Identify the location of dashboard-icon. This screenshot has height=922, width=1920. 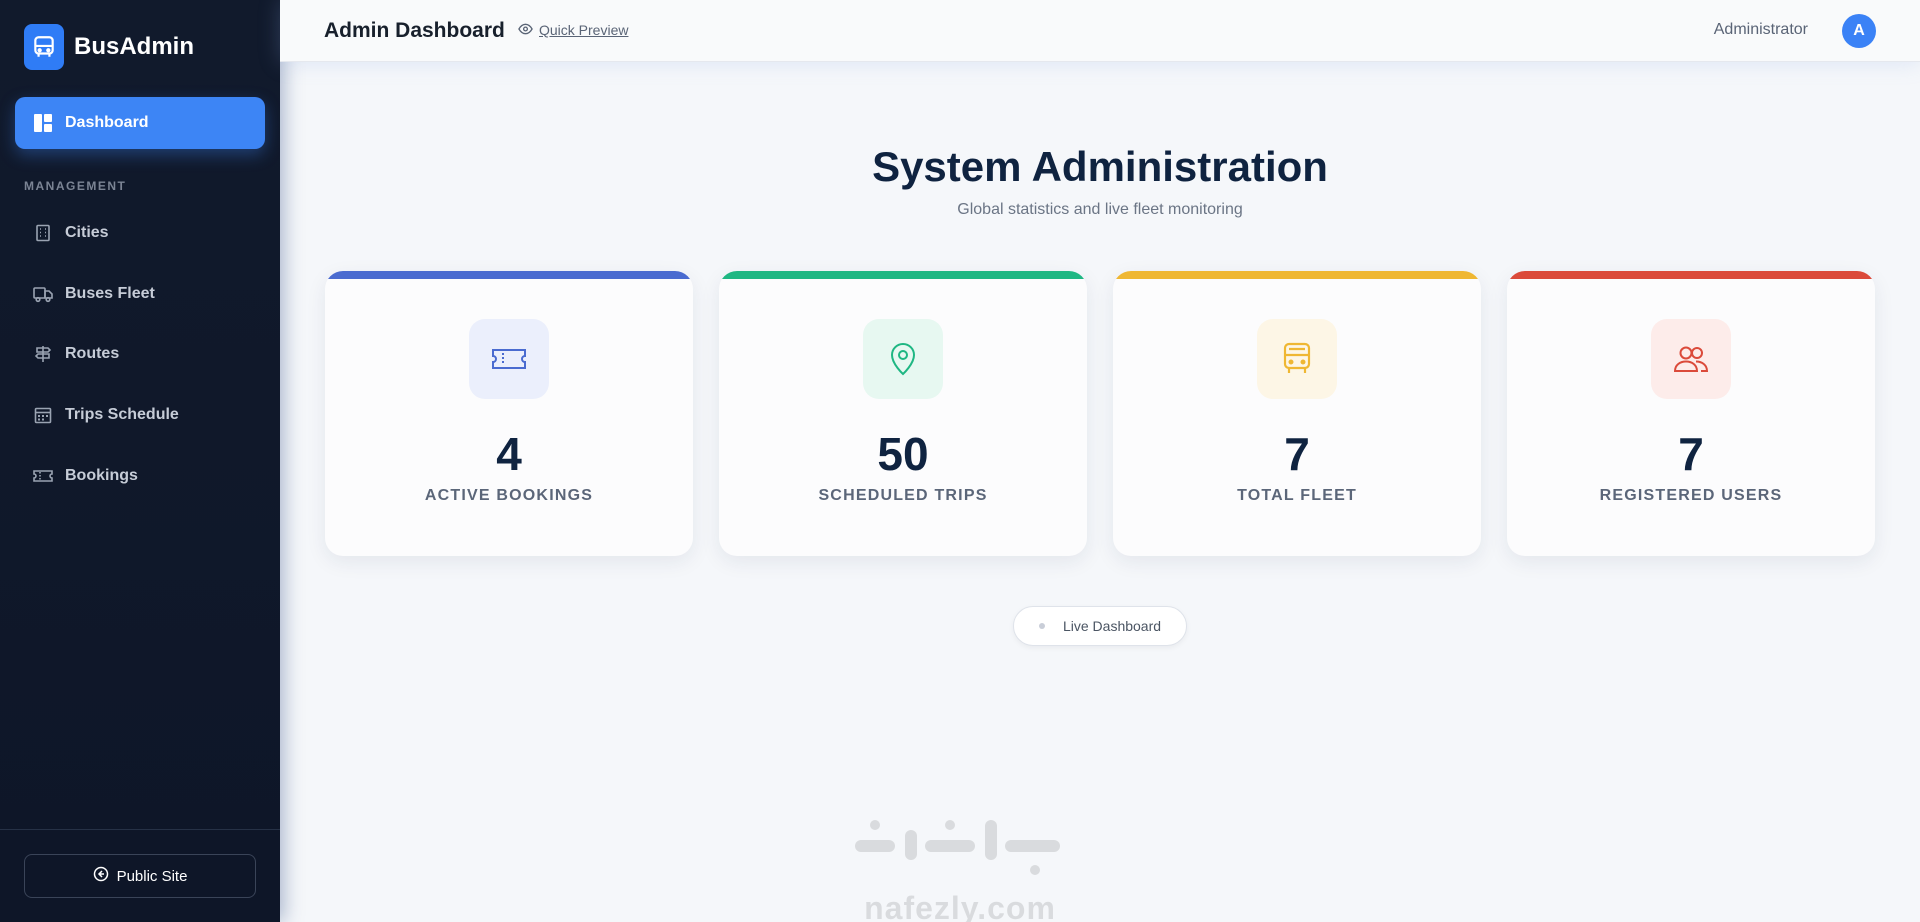
(43, 123).